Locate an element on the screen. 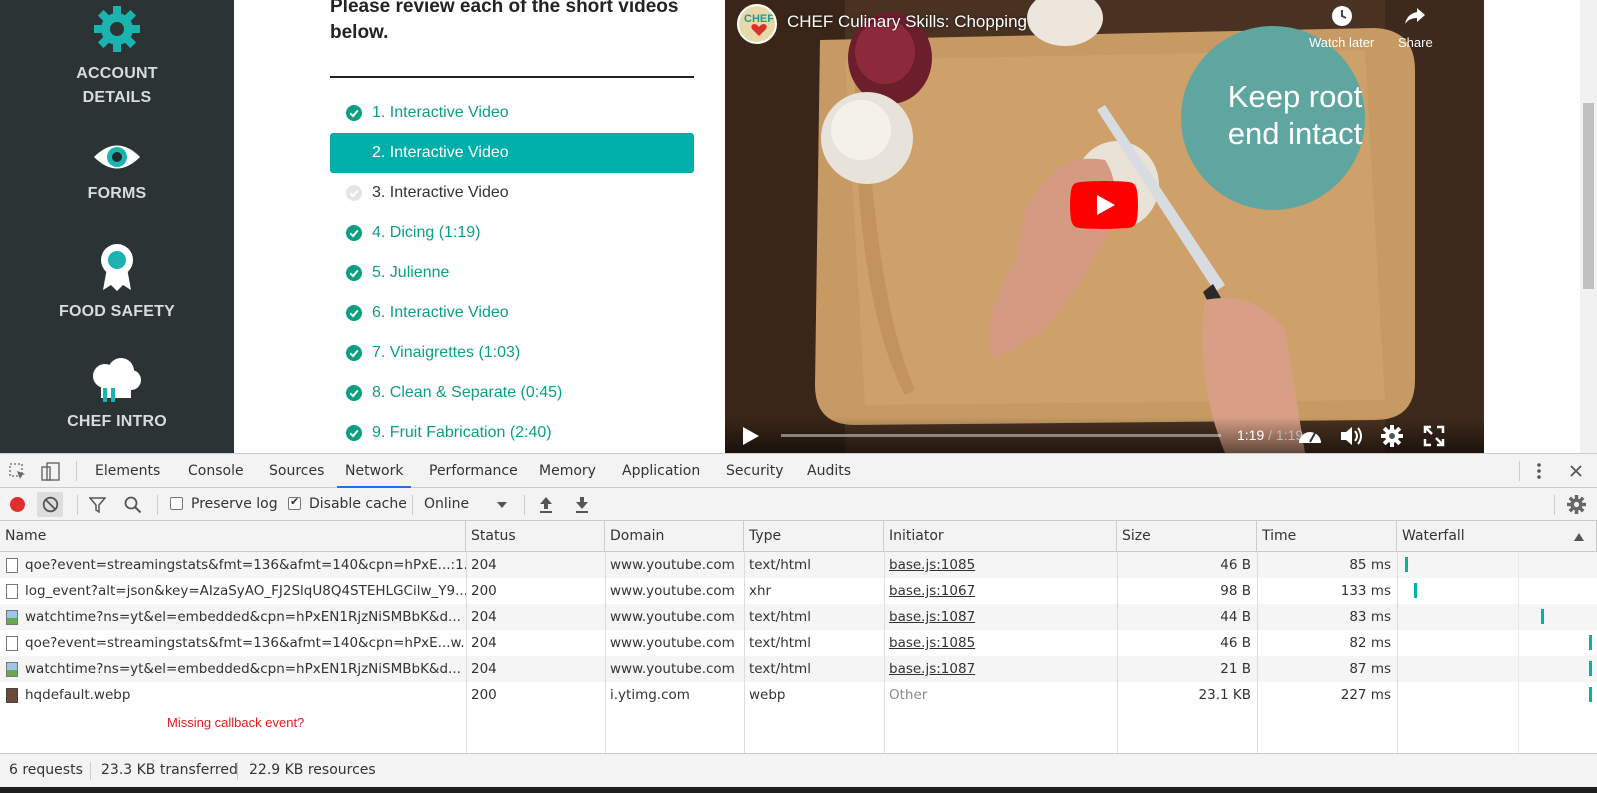 The image size is (1597, 793). video-list-item: 3. Interactive Video is located at coordinates (512, 193).